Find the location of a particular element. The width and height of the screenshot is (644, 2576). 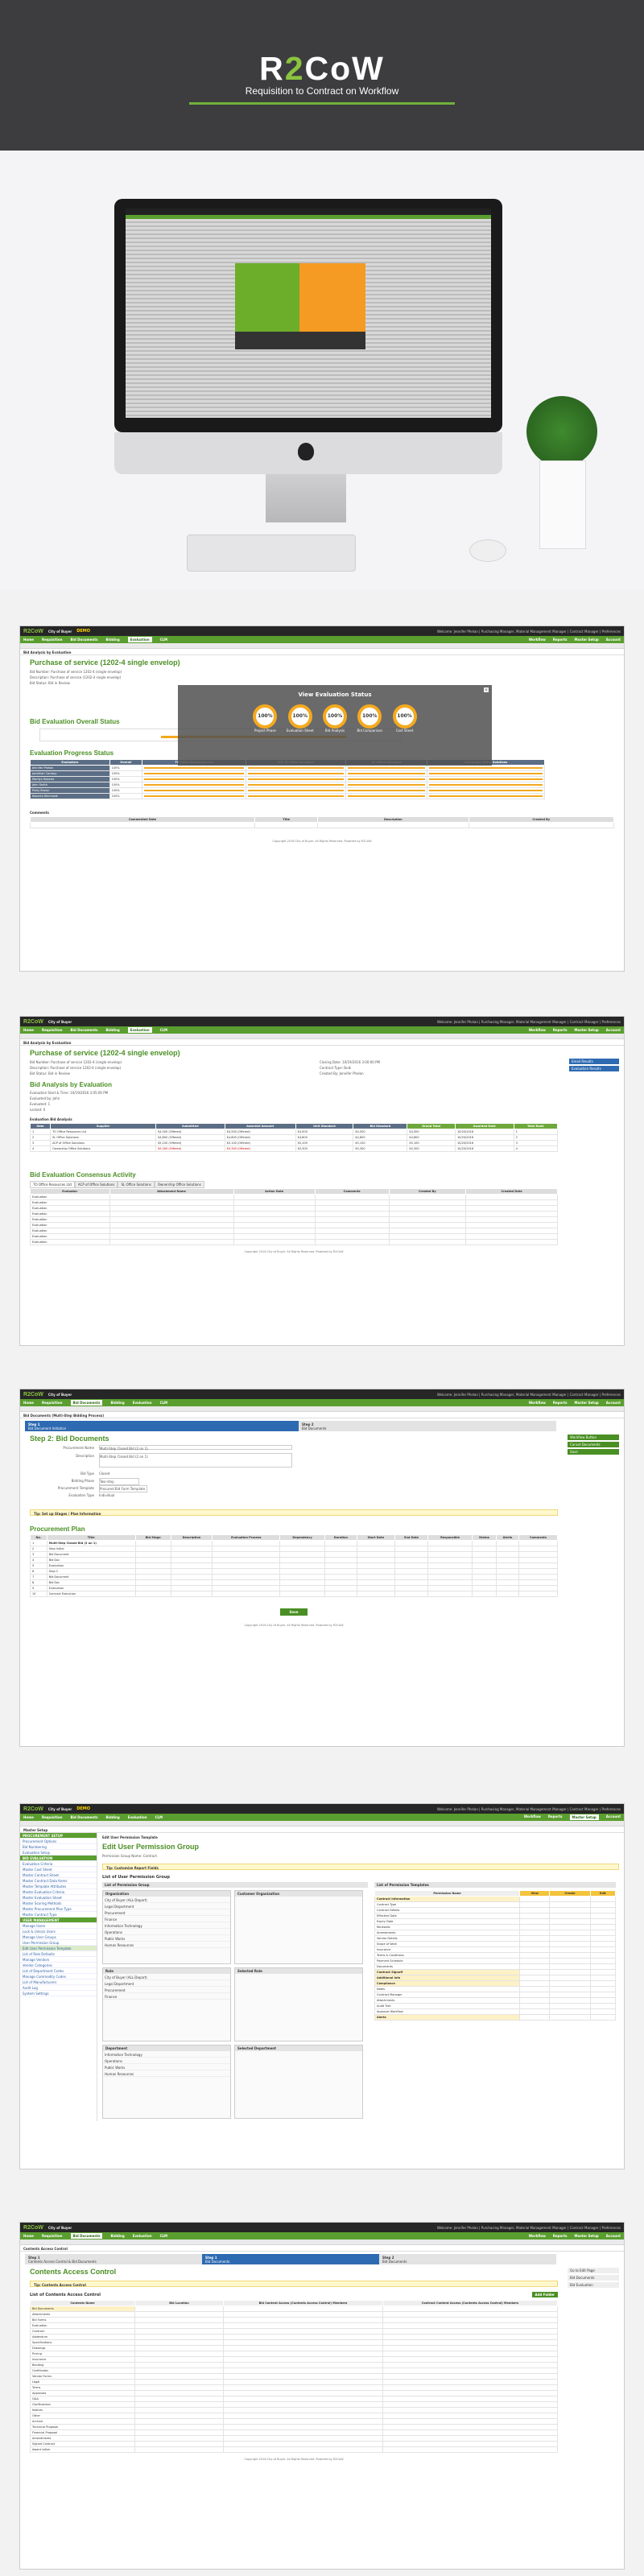

group-name-field: Permission Group Name: Contract is located at coordinates (360, 1856).